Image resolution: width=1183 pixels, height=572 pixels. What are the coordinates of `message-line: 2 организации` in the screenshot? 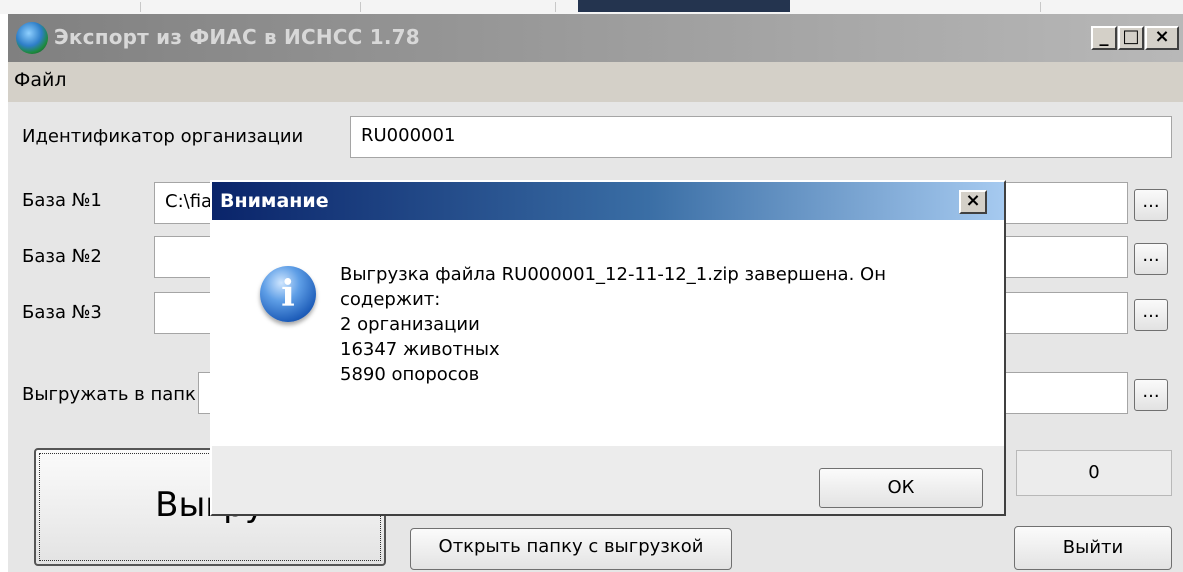 It's located at (410, 324).